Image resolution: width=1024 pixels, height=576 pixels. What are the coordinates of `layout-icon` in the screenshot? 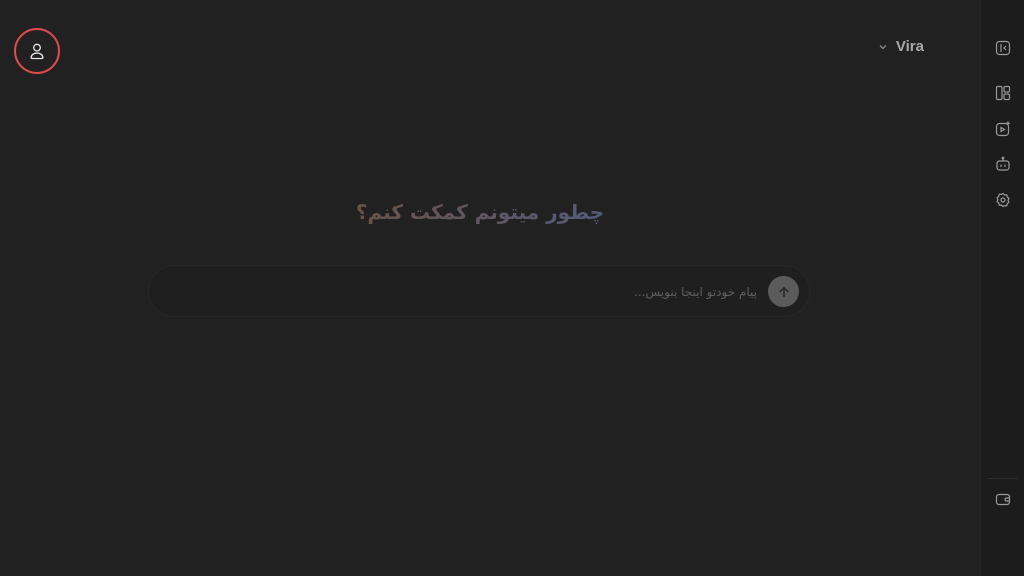 It's located at (1003, 93).